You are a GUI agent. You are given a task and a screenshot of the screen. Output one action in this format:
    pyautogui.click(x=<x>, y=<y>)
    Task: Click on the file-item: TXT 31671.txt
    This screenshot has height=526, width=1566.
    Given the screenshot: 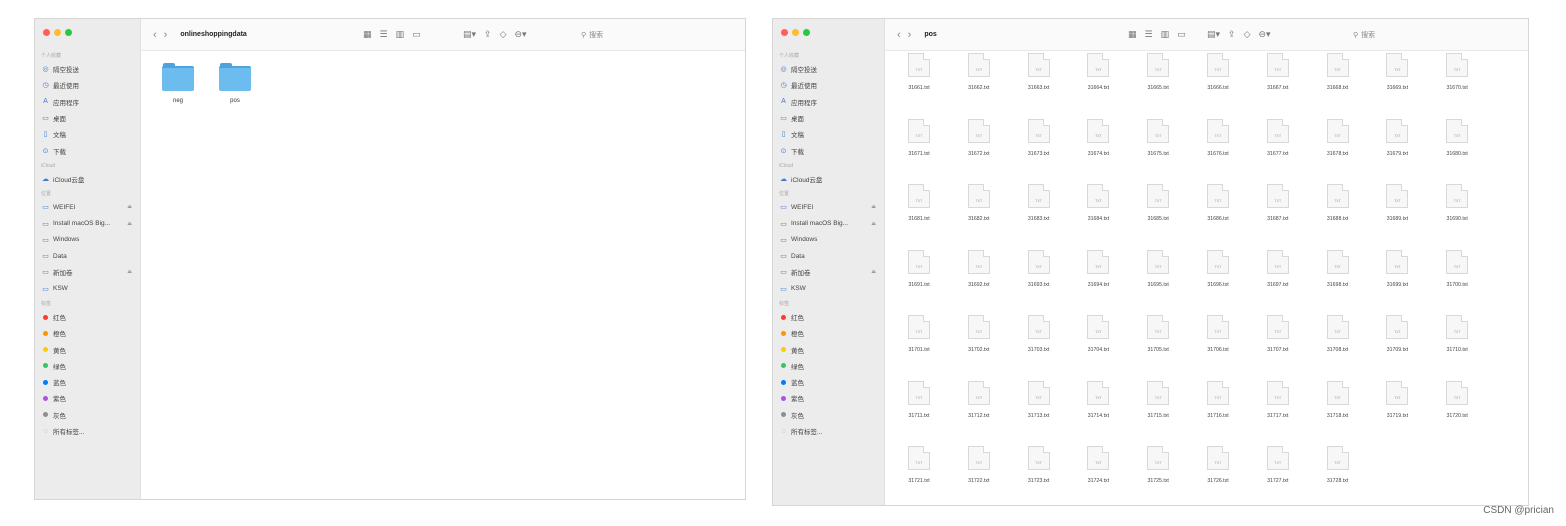 What is the action you would take?
    pyautogui.click(x=929, y=151)
    